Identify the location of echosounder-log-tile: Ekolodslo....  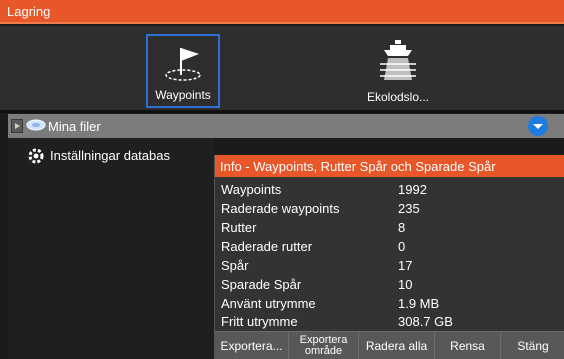
(398, 71).